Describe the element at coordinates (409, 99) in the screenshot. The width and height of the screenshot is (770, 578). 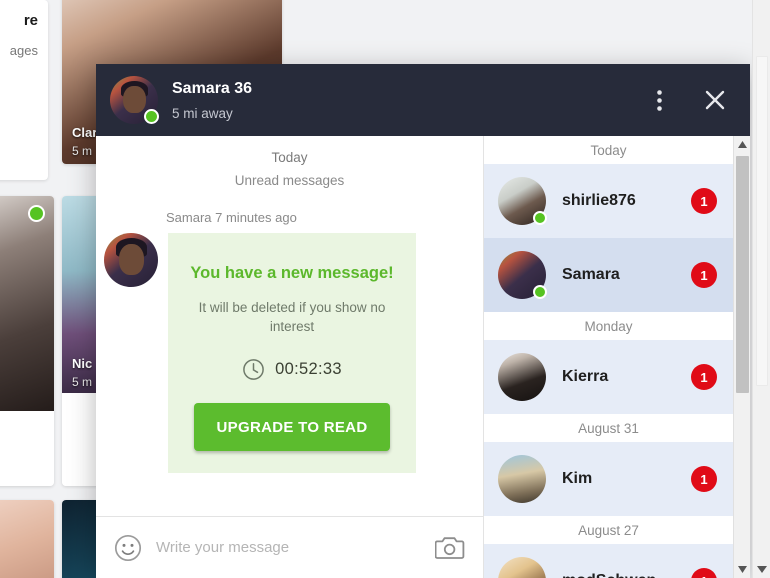
I see `chat-header-text: Samara 36 5 mi away` at that location.